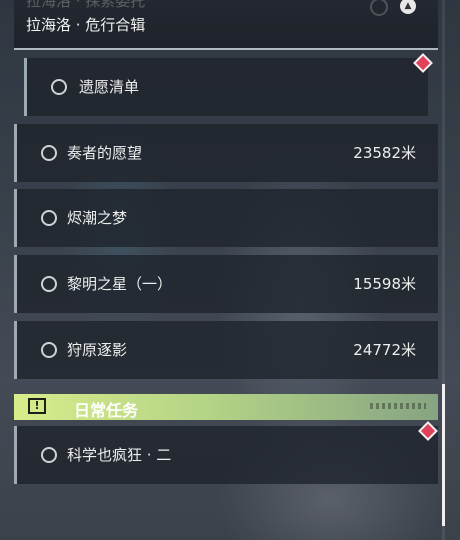 The height and width of the screenshot is (540, 460). What do you see at coordinates (384, 284) in the screenshot?
I see `quest-distance: 15598米` at bounding box center [384, 284].